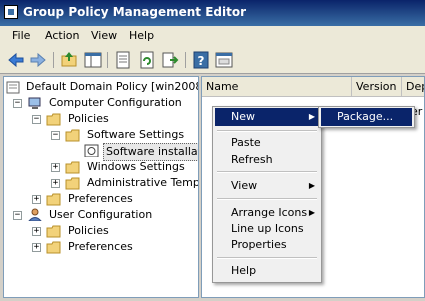  Describe the element at coordinates (13, 87) in the screenshot. I see `policy-icon` at that location.